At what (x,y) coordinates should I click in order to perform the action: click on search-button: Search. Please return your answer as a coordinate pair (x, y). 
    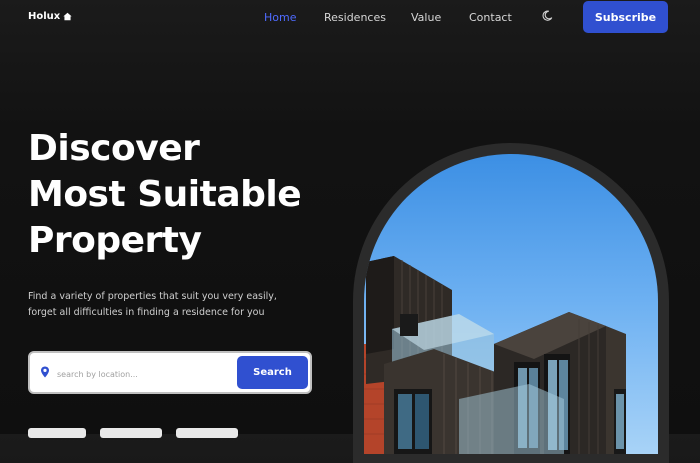
    Looking at the image, I should click on (272, 372).